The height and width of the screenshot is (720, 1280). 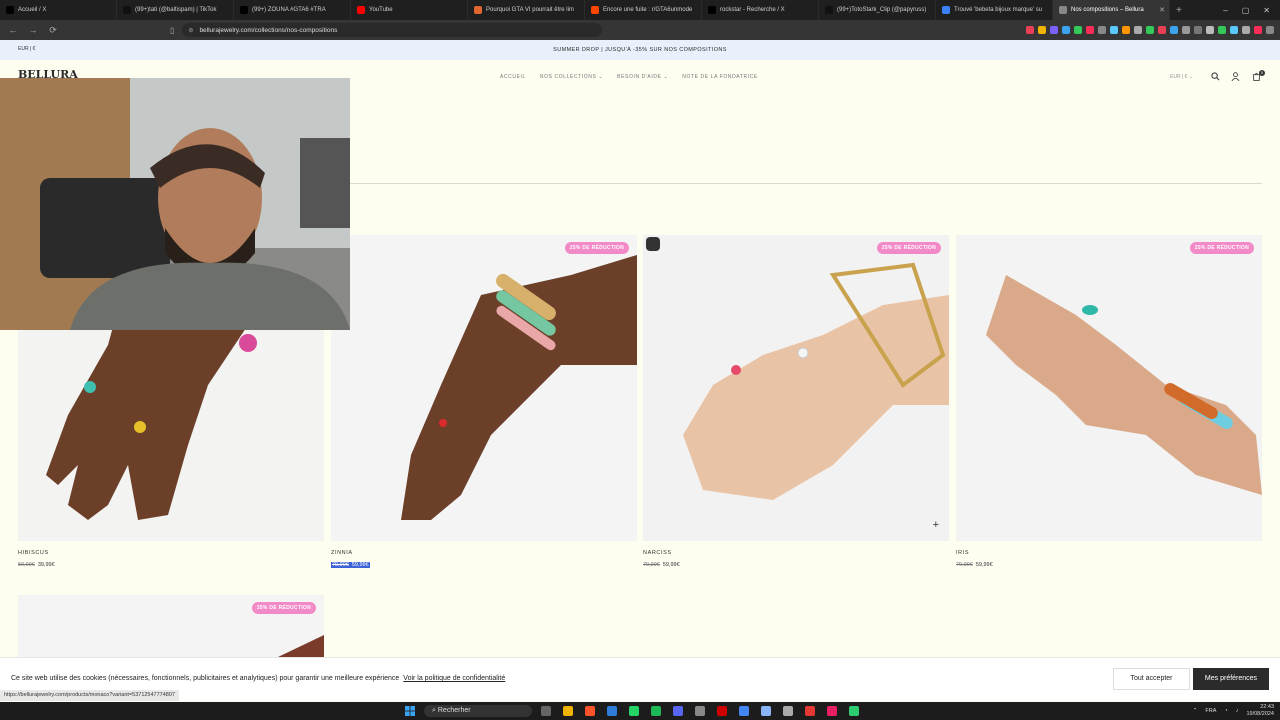 I want to click on browser-icon, so click(x=766, y=711).